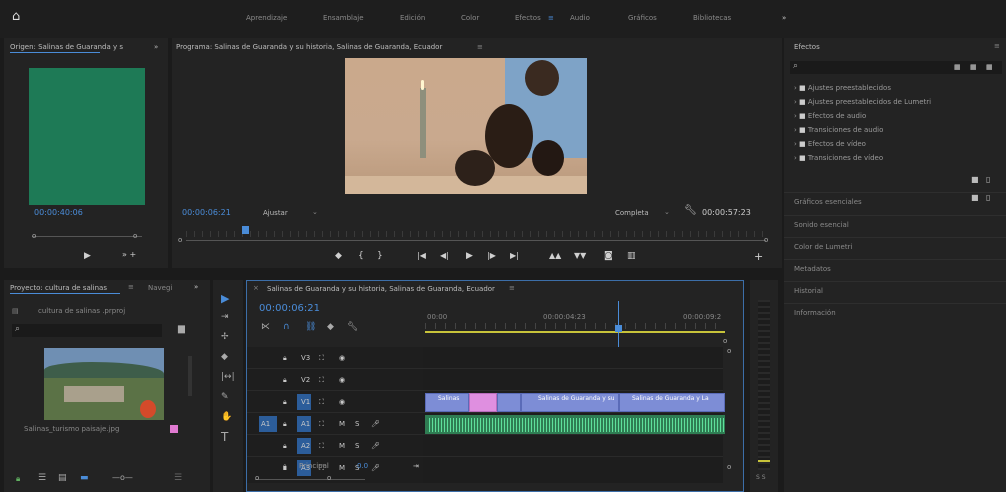  Describe the element at coordinates (289, 308) in the screenshot. I see `timeline-timecode: 00:00:06:21` at that location.